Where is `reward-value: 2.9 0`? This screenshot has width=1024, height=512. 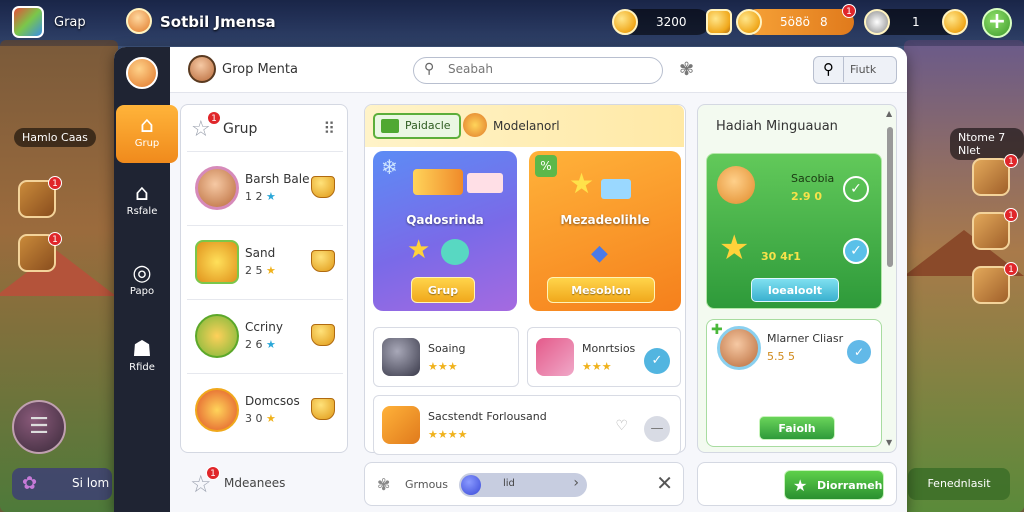
reward-value: 2.9 0 is located at coordinates (806, 196).